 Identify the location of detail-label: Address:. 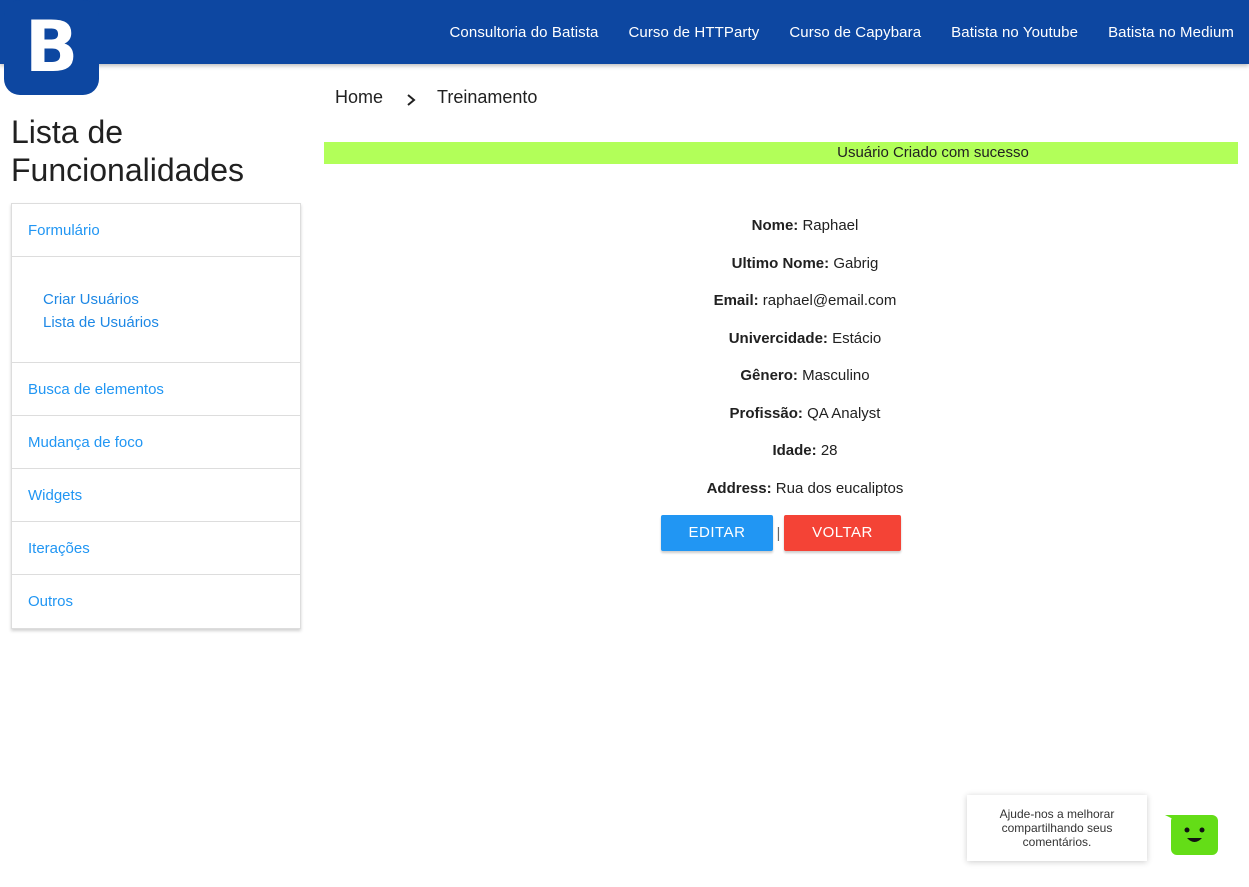
(739, 488).